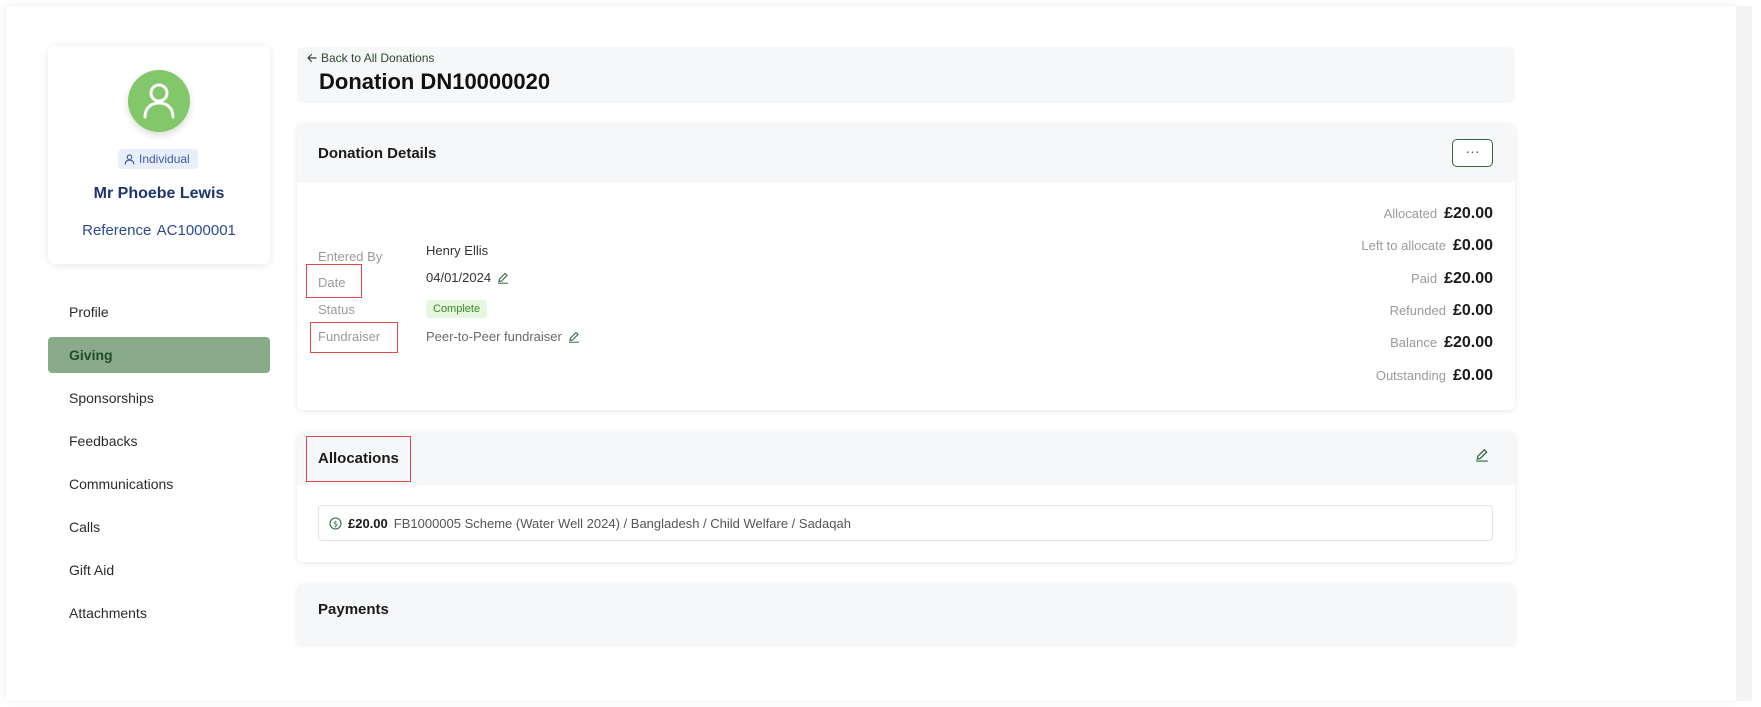  I want to click on summary-label: Left to allocate, so click(1403, 245).